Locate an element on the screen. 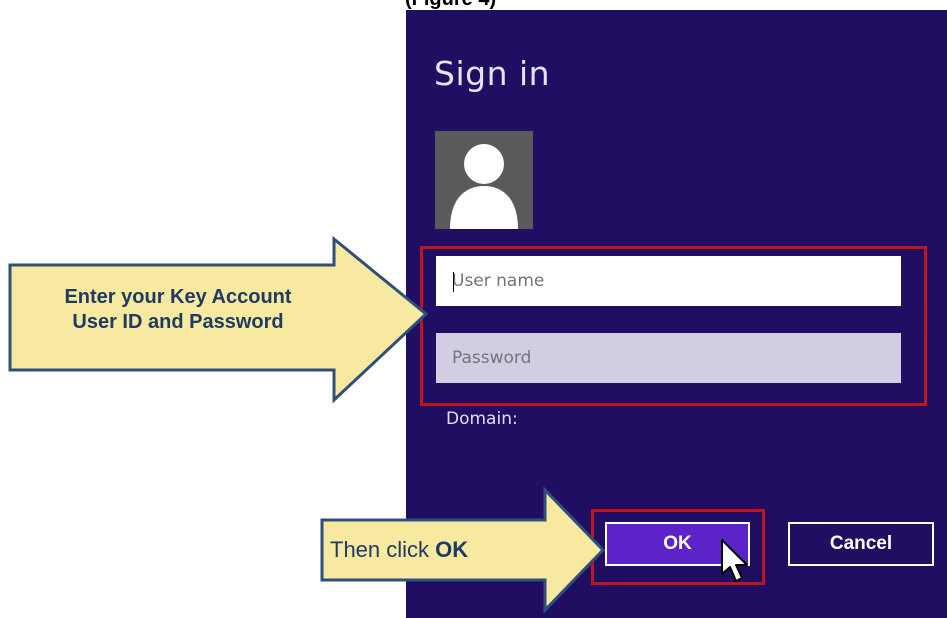 The height and width of the screenshot is (618, 947). click-callout-bold: OK is located at coordinates (452, 549).